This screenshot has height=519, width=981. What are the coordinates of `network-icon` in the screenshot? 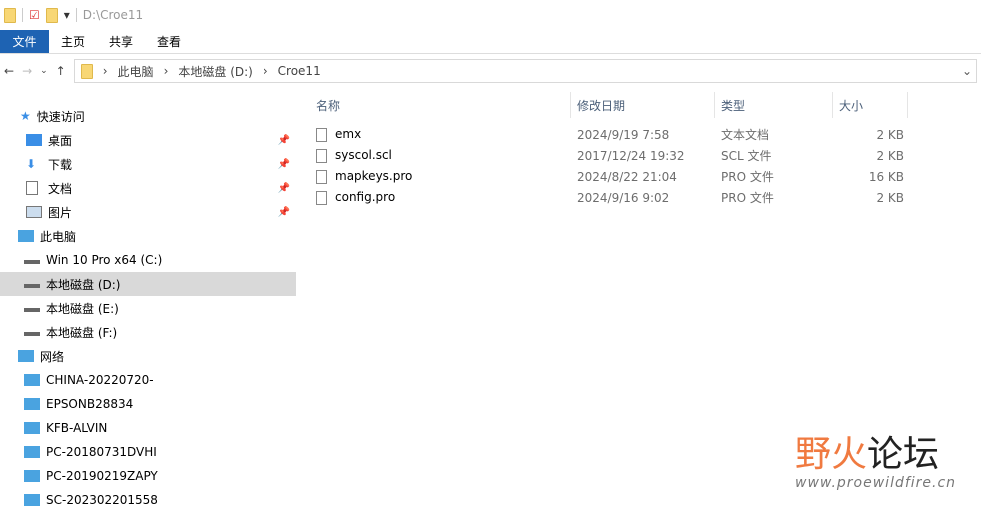 It's located at (26, 356).